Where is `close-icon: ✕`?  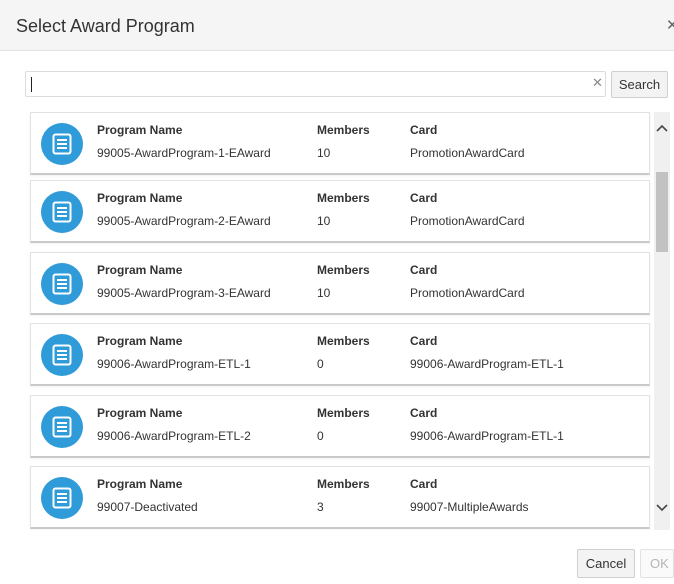
close-icon: ✕ is located at coordinates (670, 25).